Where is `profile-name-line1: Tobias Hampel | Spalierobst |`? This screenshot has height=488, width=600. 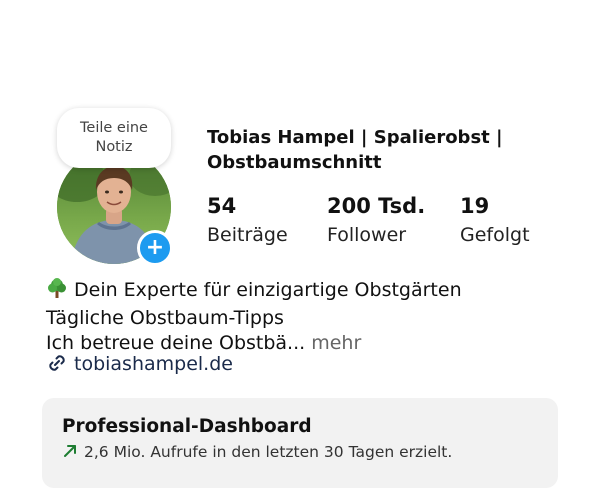
profile-name-line1: Tobias Hampel | Spalierobst | is located at coordinates (355, 137).